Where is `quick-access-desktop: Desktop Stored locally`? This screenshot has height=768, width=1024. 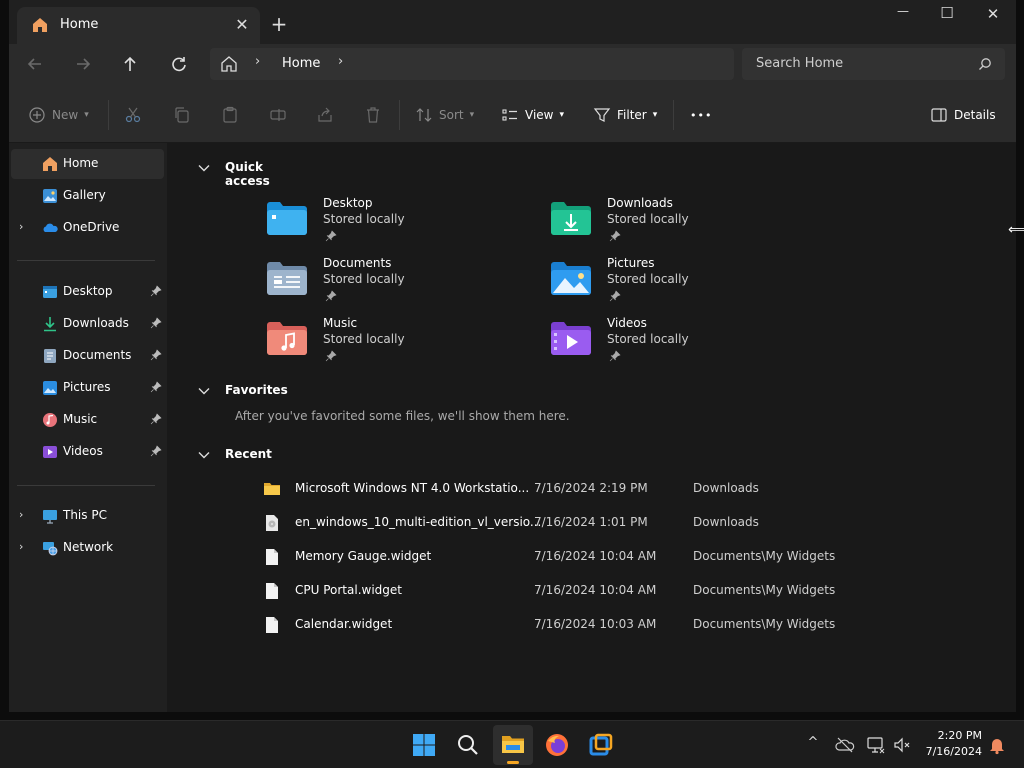 quick-access-desktop: Desktop Stored locally is located at coordinates (396, 224).